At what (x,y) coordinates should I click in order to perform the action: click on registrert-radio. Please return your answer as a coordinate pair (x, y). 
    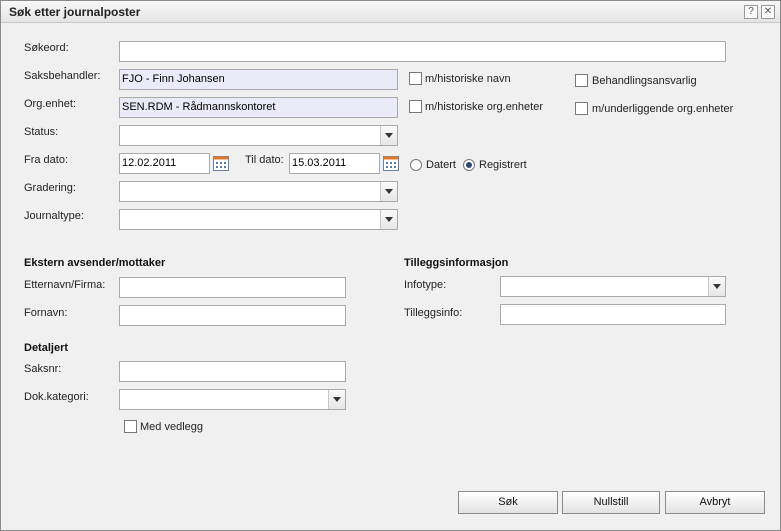
    Looking at the image, I should click on (469, 165).